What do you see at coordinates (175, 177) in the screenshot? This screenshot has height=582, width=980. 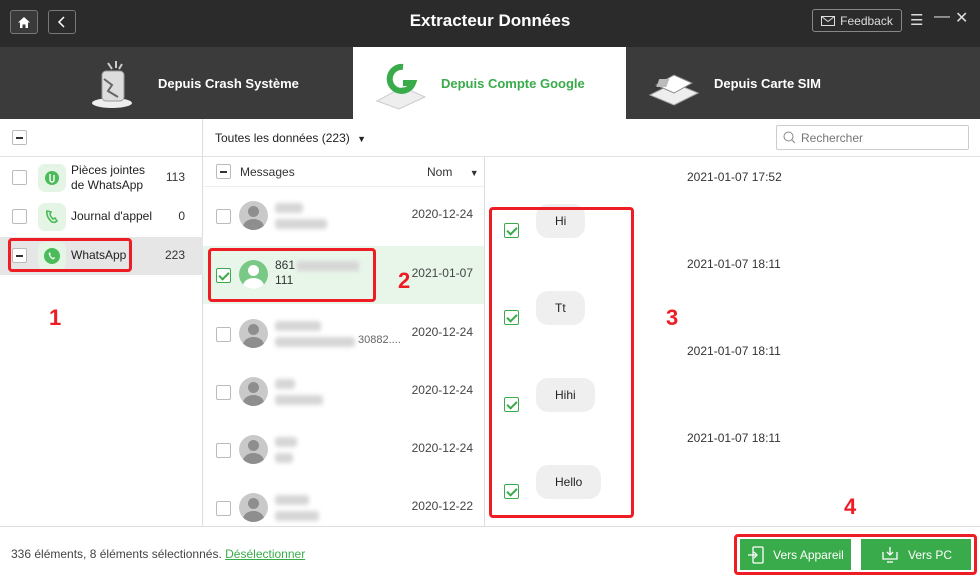 I see `sidebar-item-count: 113` at bounding box center [175, 177].